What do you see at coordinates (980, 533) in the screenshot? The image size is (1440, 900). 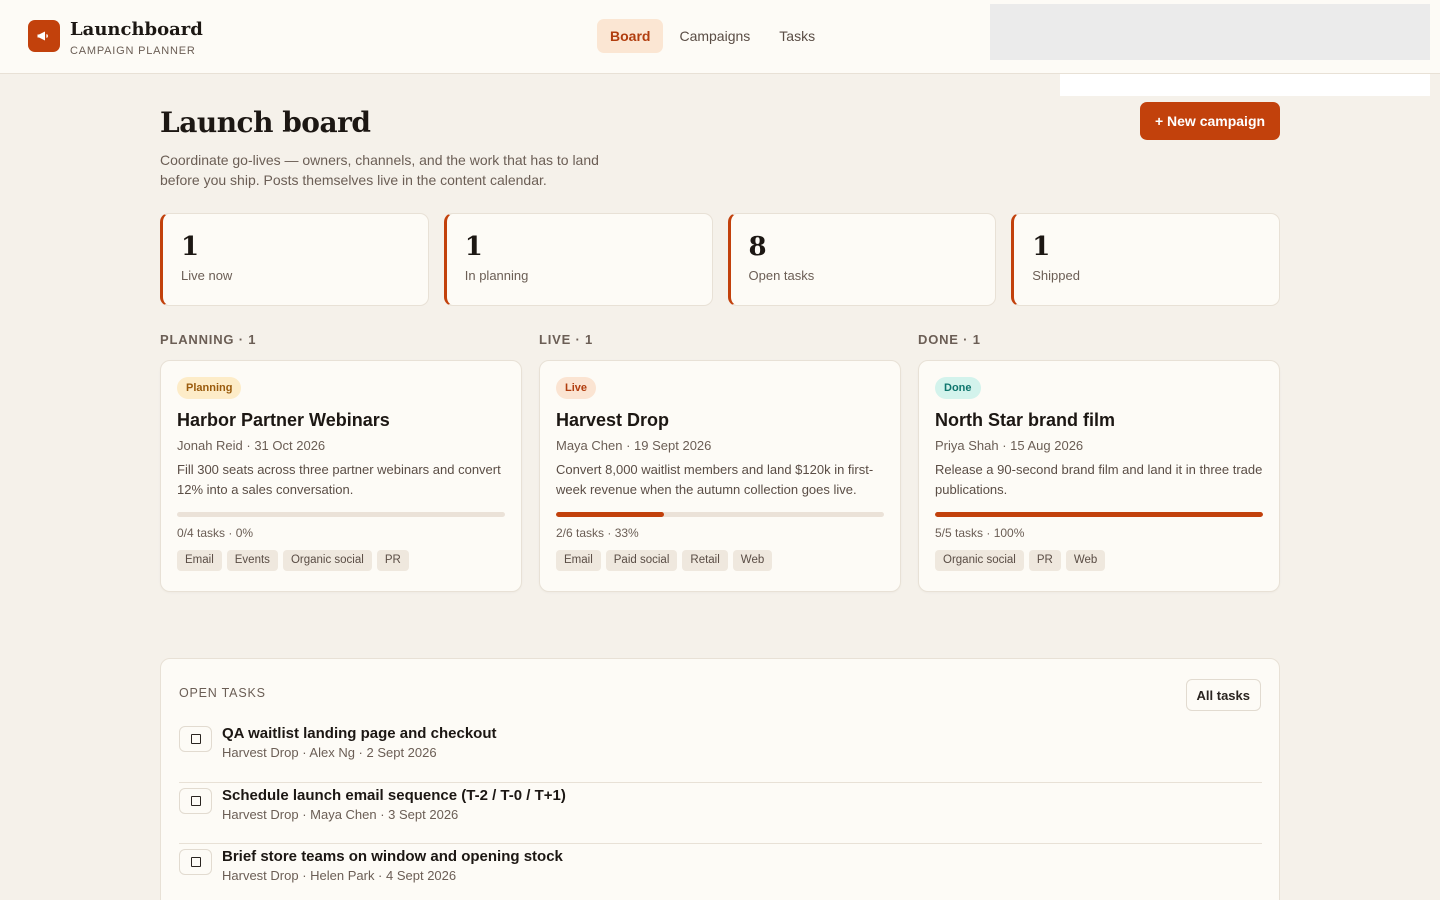 I see `progress-text: 5/5 tasks · 100%` at bounding box center [980, 533].